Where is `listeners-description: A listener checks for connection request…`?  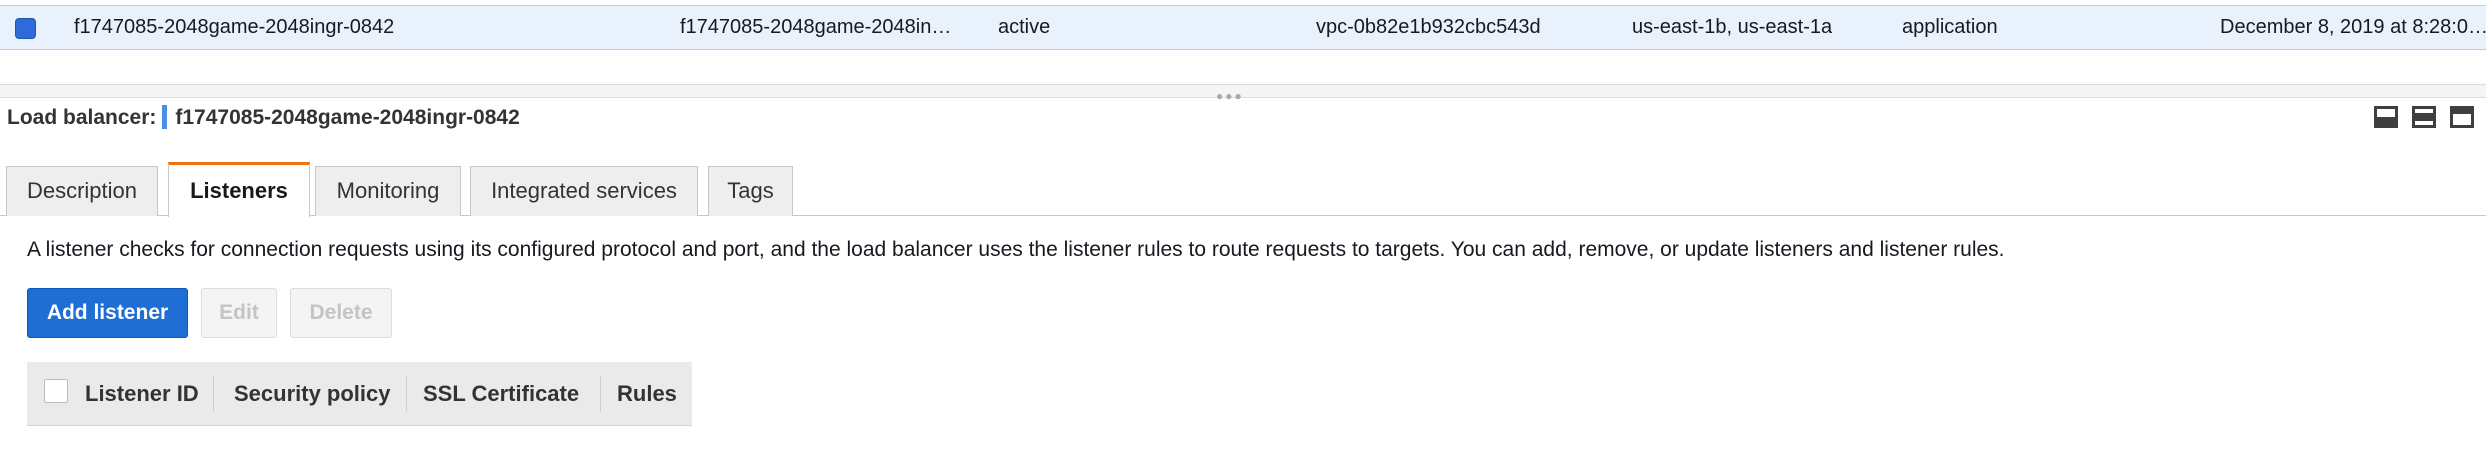
listeners-description: A listener checks for connection request… is located at coordinates (1016, 249).